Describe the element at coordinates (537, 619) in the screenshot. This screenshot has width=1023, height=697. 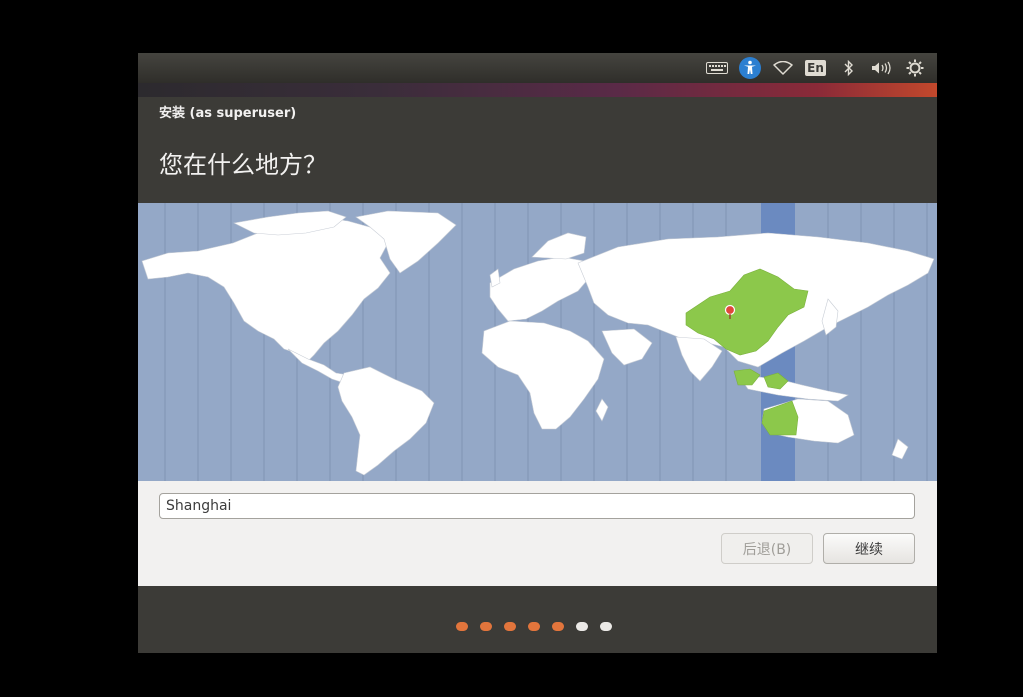
I see `footer` at that location.